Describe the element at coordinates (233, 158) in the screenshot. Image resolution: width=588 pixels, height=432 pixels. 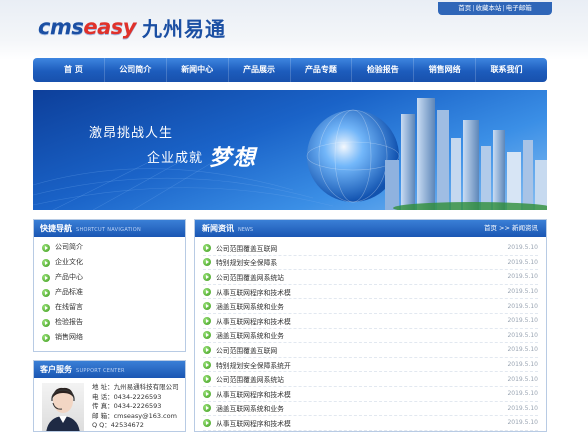
I see `banner-slogan-3: 梦想` at that location.